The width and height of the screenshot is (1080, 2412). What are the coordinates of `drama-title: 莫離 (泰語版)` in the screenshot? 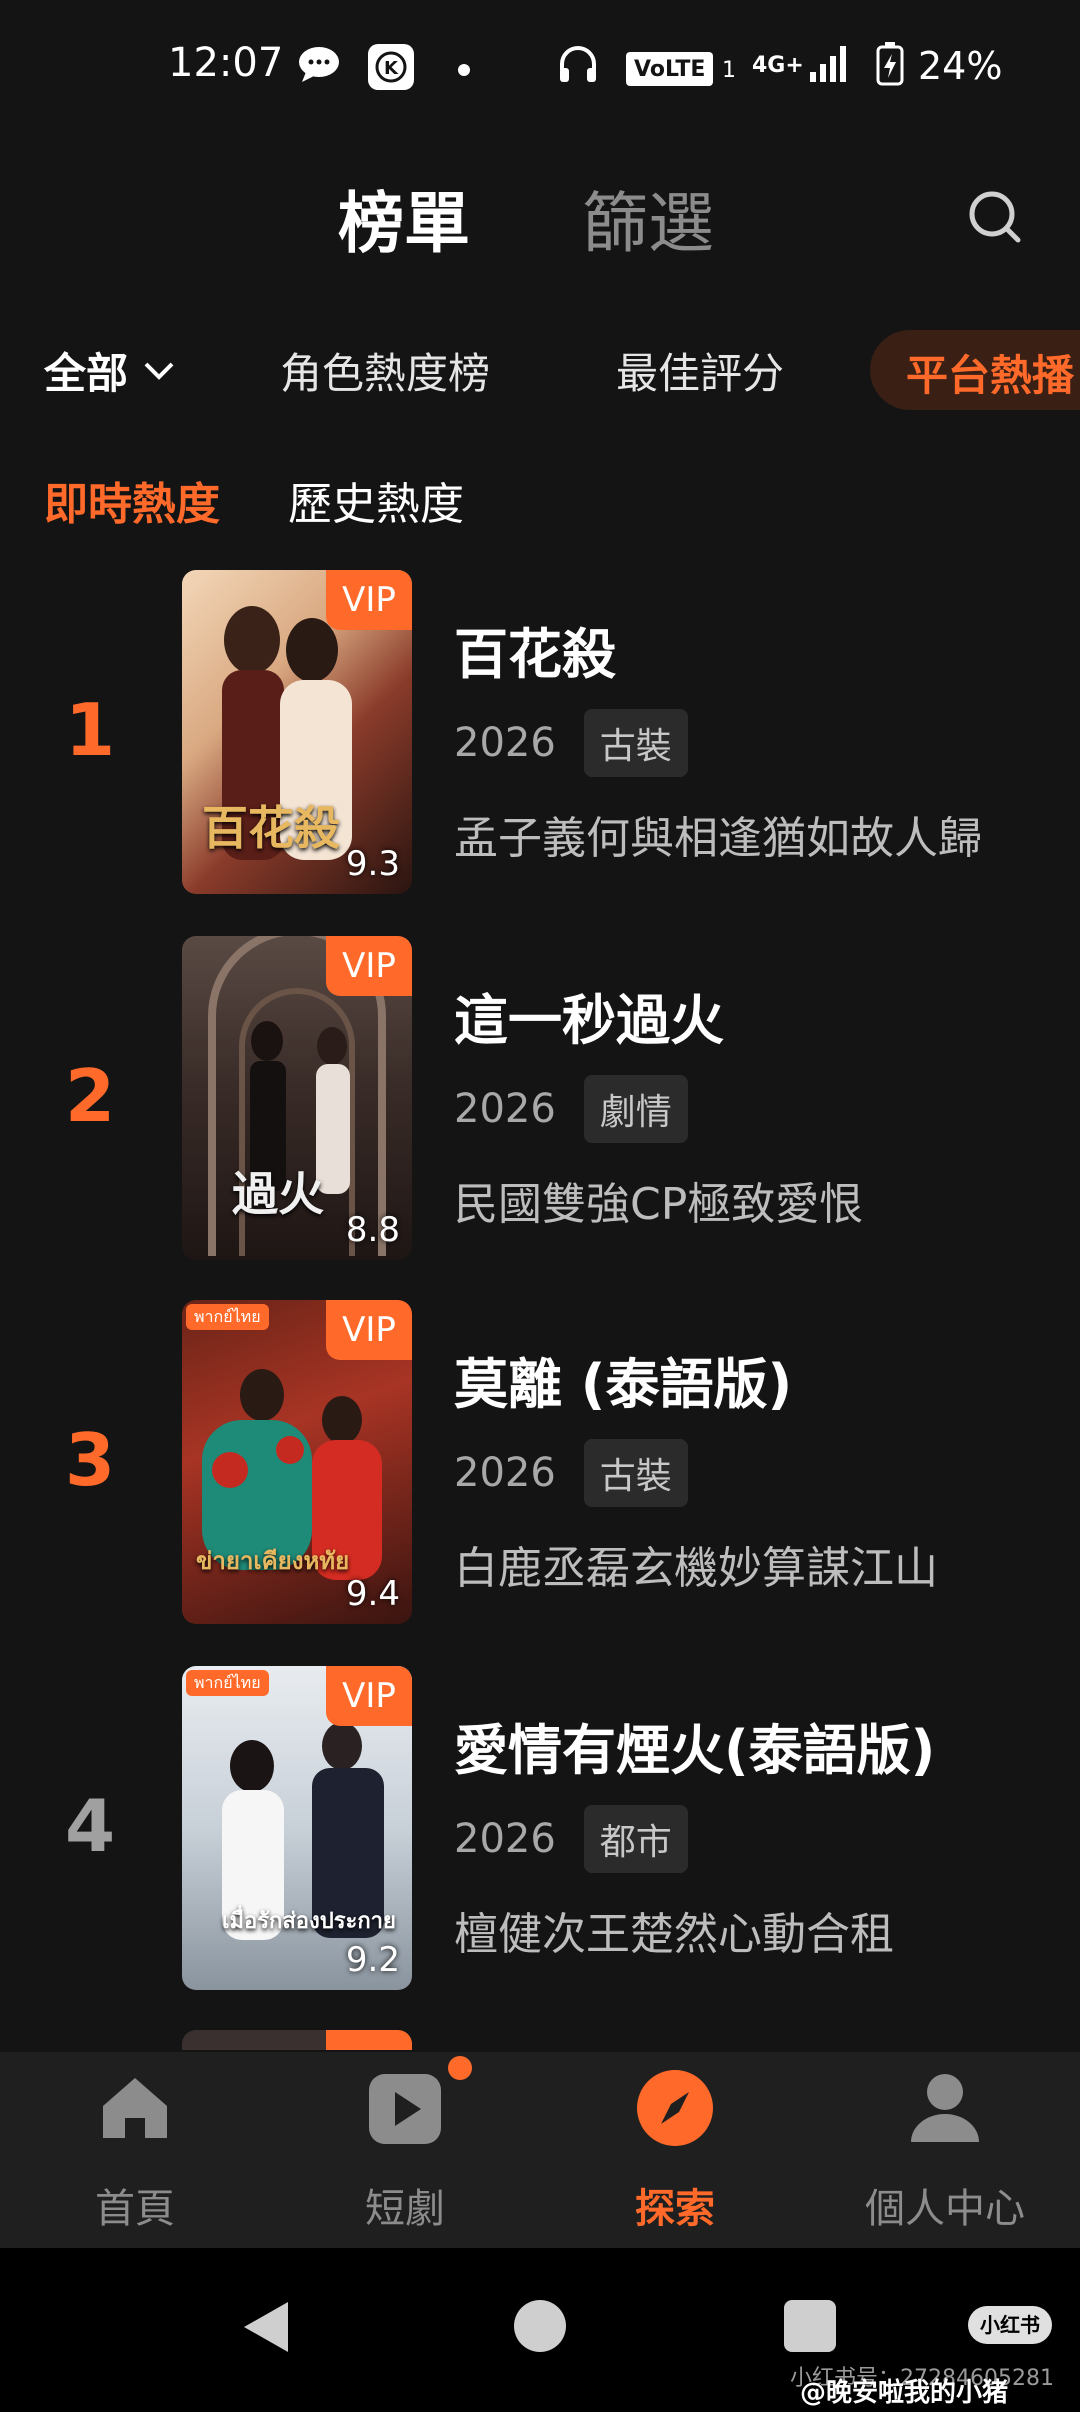 It's located at (623, 1384).